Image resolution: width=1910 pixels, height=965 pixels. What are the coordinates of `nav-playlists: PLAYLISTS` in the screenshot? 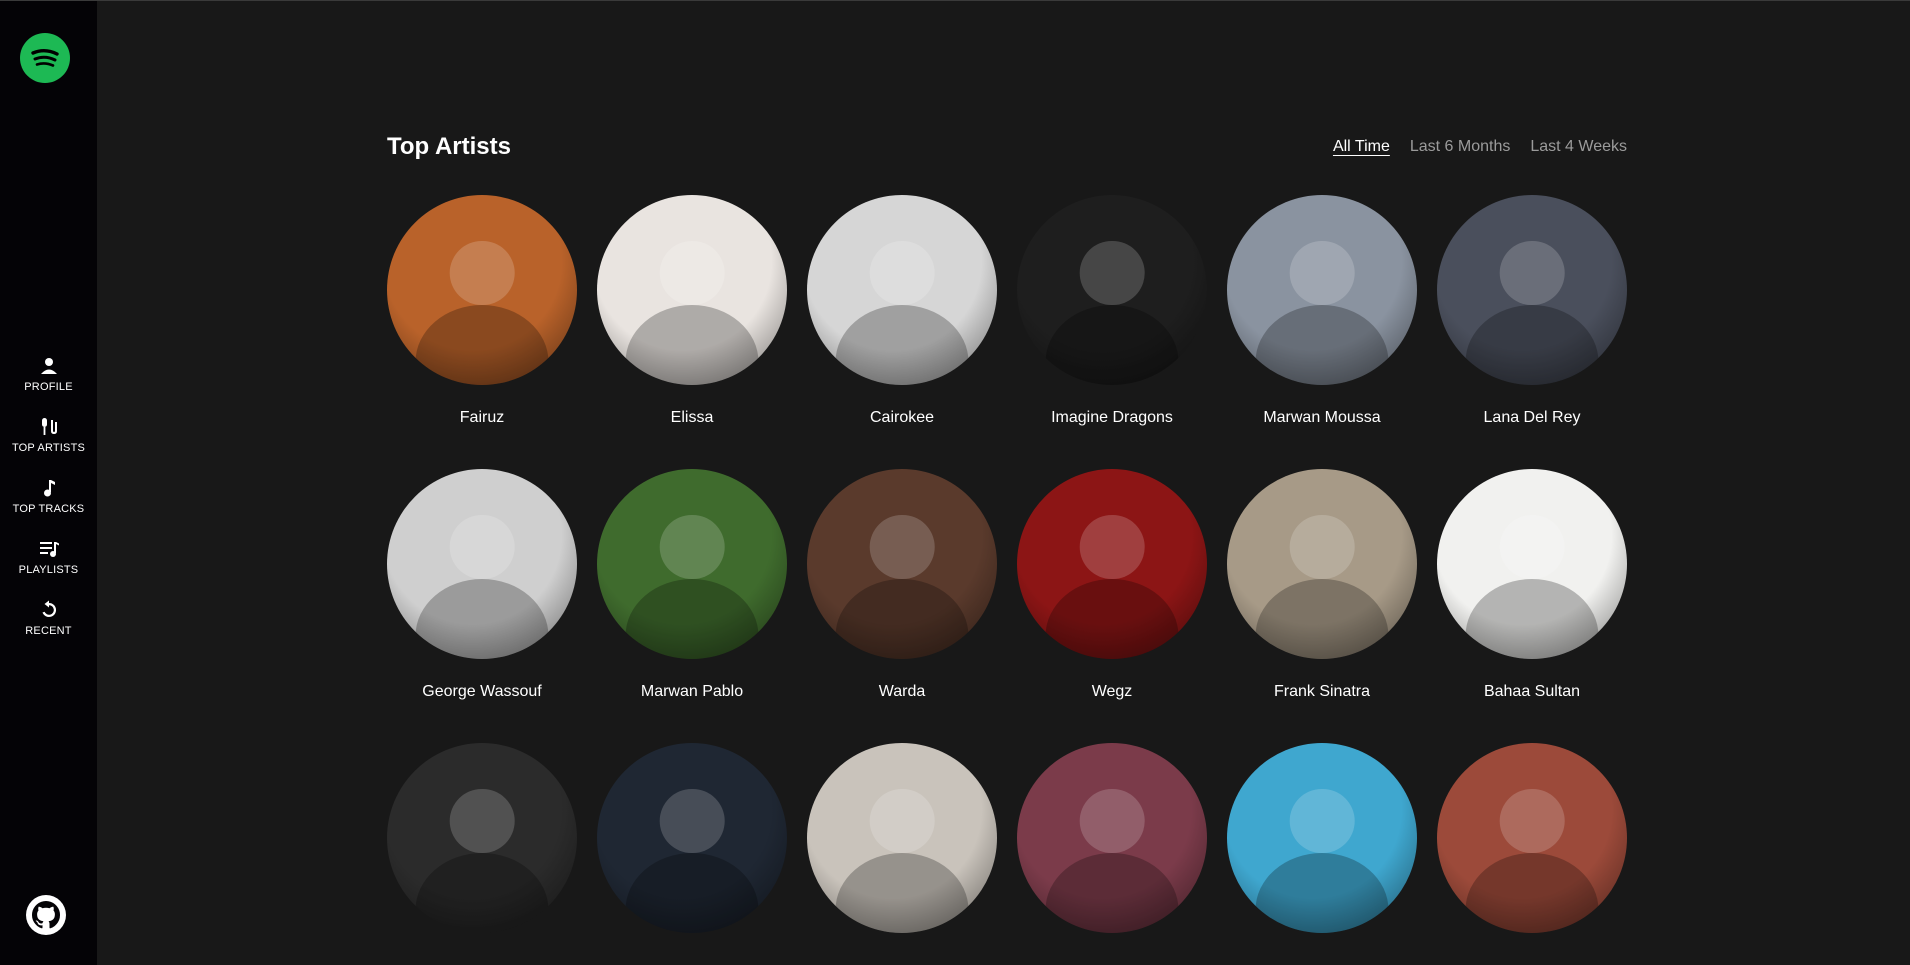 It's located at (48, 557).